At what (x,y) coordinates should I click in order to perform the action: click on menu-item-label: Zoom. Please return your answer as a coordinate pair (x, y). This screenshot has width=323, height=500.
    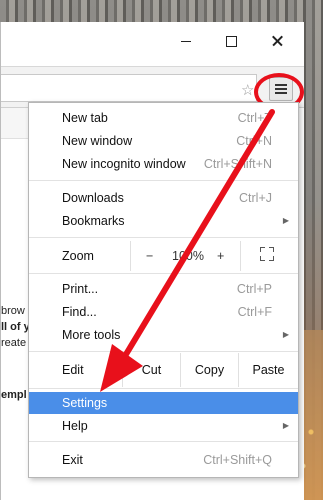
    Looking at the image, I should click on (78, 256).